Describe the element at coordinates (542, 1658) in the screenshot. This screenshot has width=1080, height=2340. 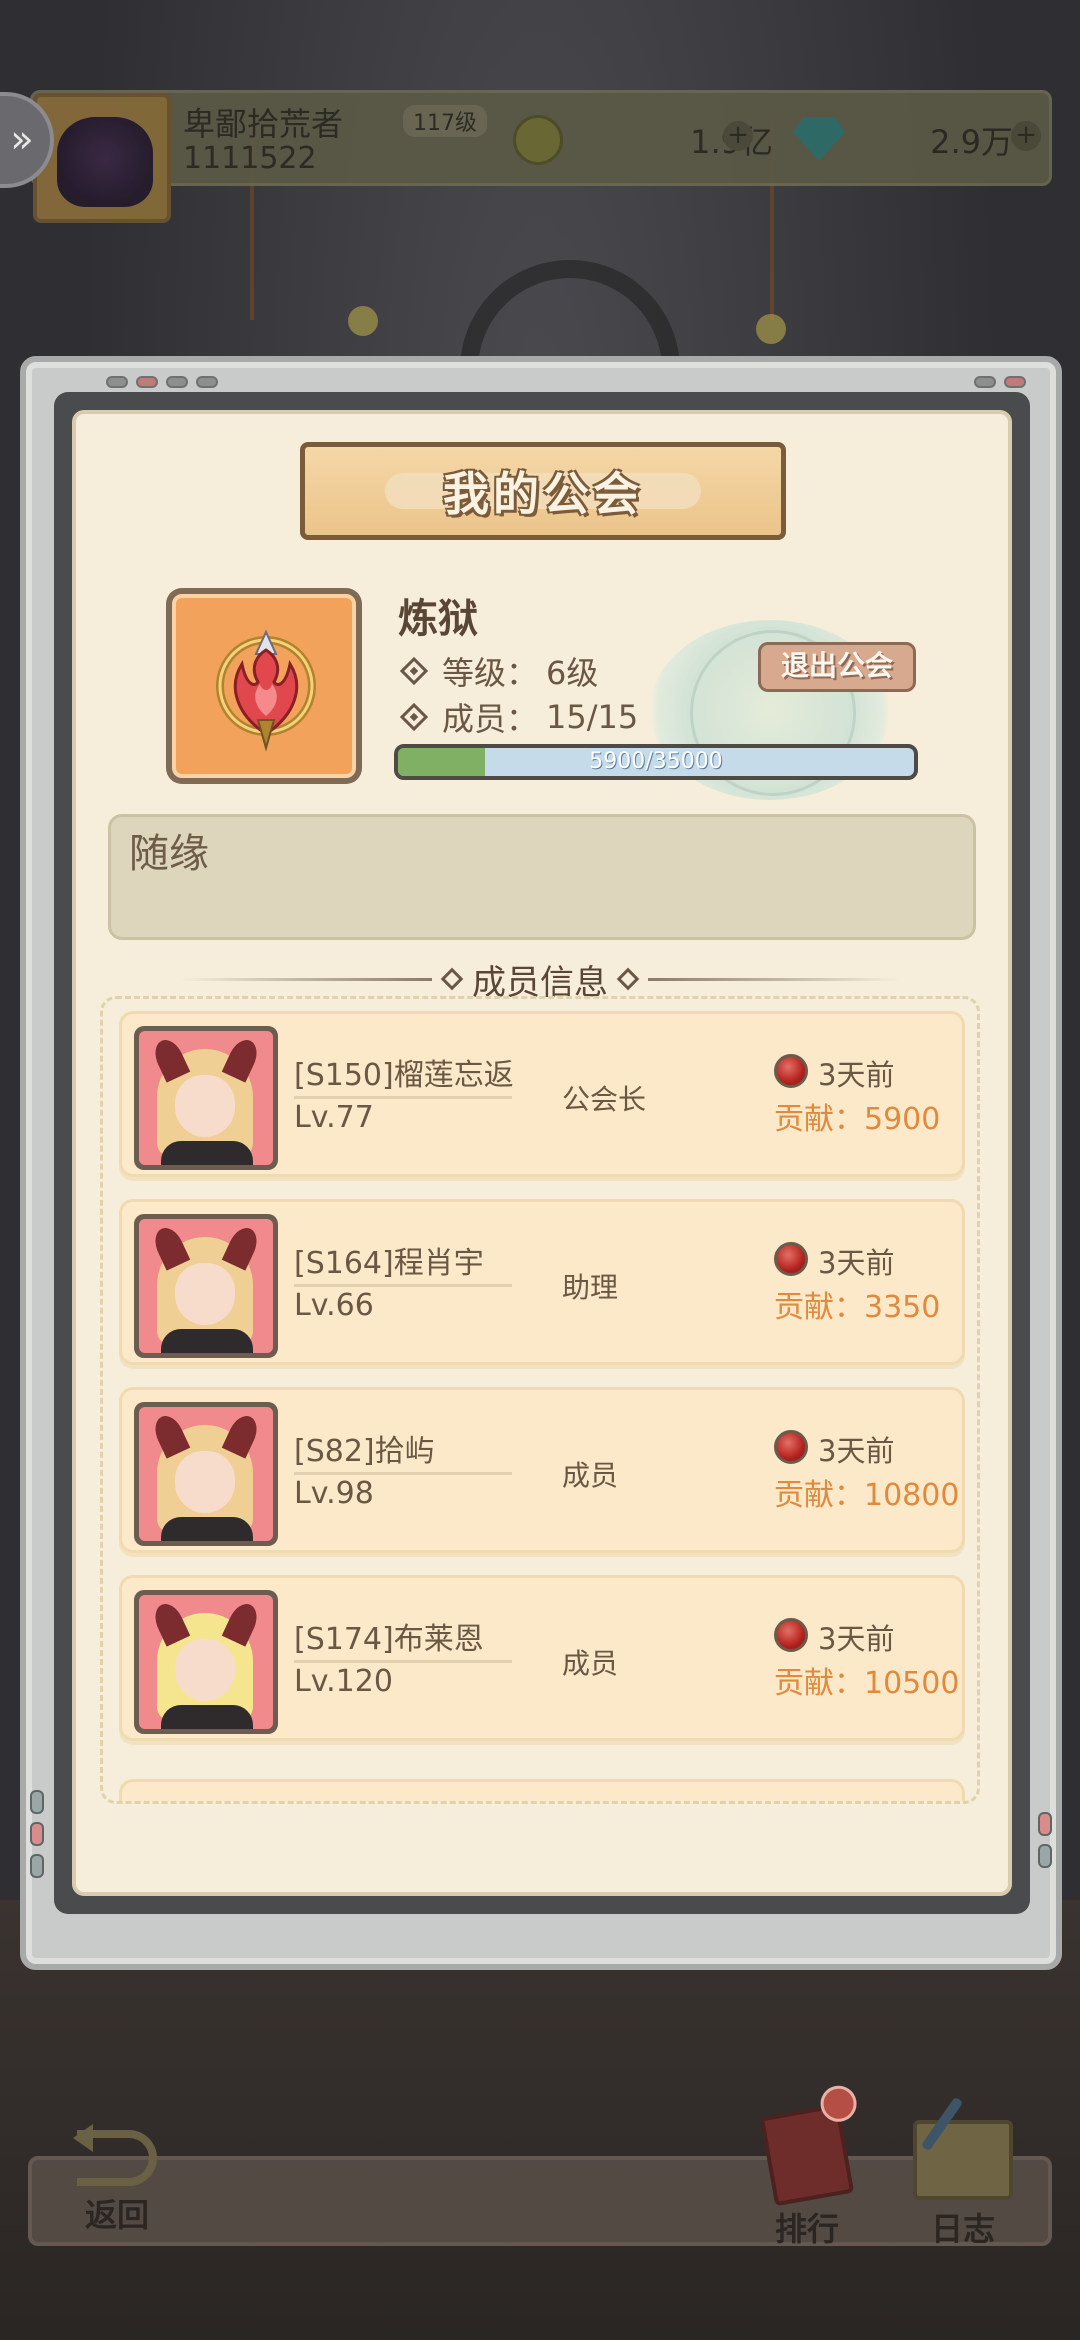
I see `member-card: [S174]布莱恩 Lv.120 成员 3天前 贡献：10500` at that location.